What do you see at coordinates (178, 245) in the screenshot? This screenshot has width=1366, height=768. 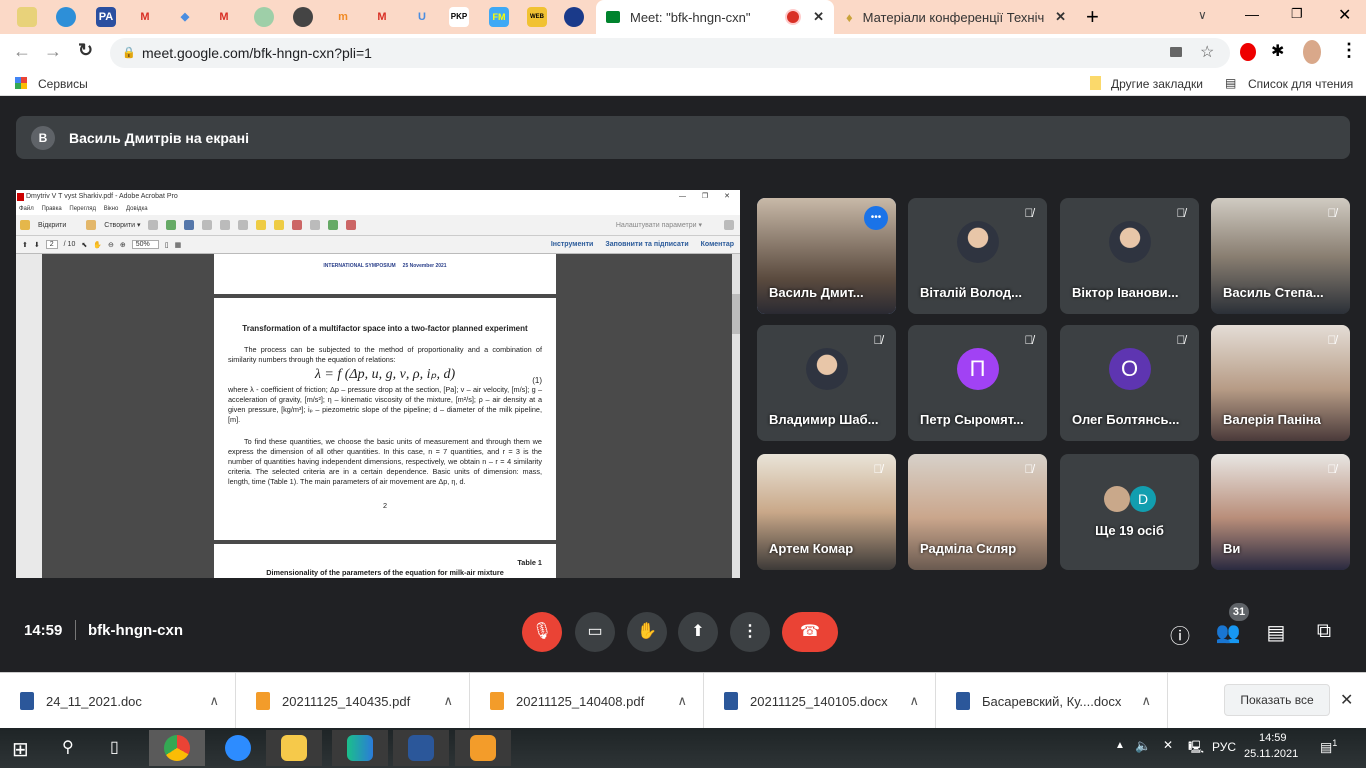 I see `fit-width-icon: ▦` at bounding box center [178, 245].